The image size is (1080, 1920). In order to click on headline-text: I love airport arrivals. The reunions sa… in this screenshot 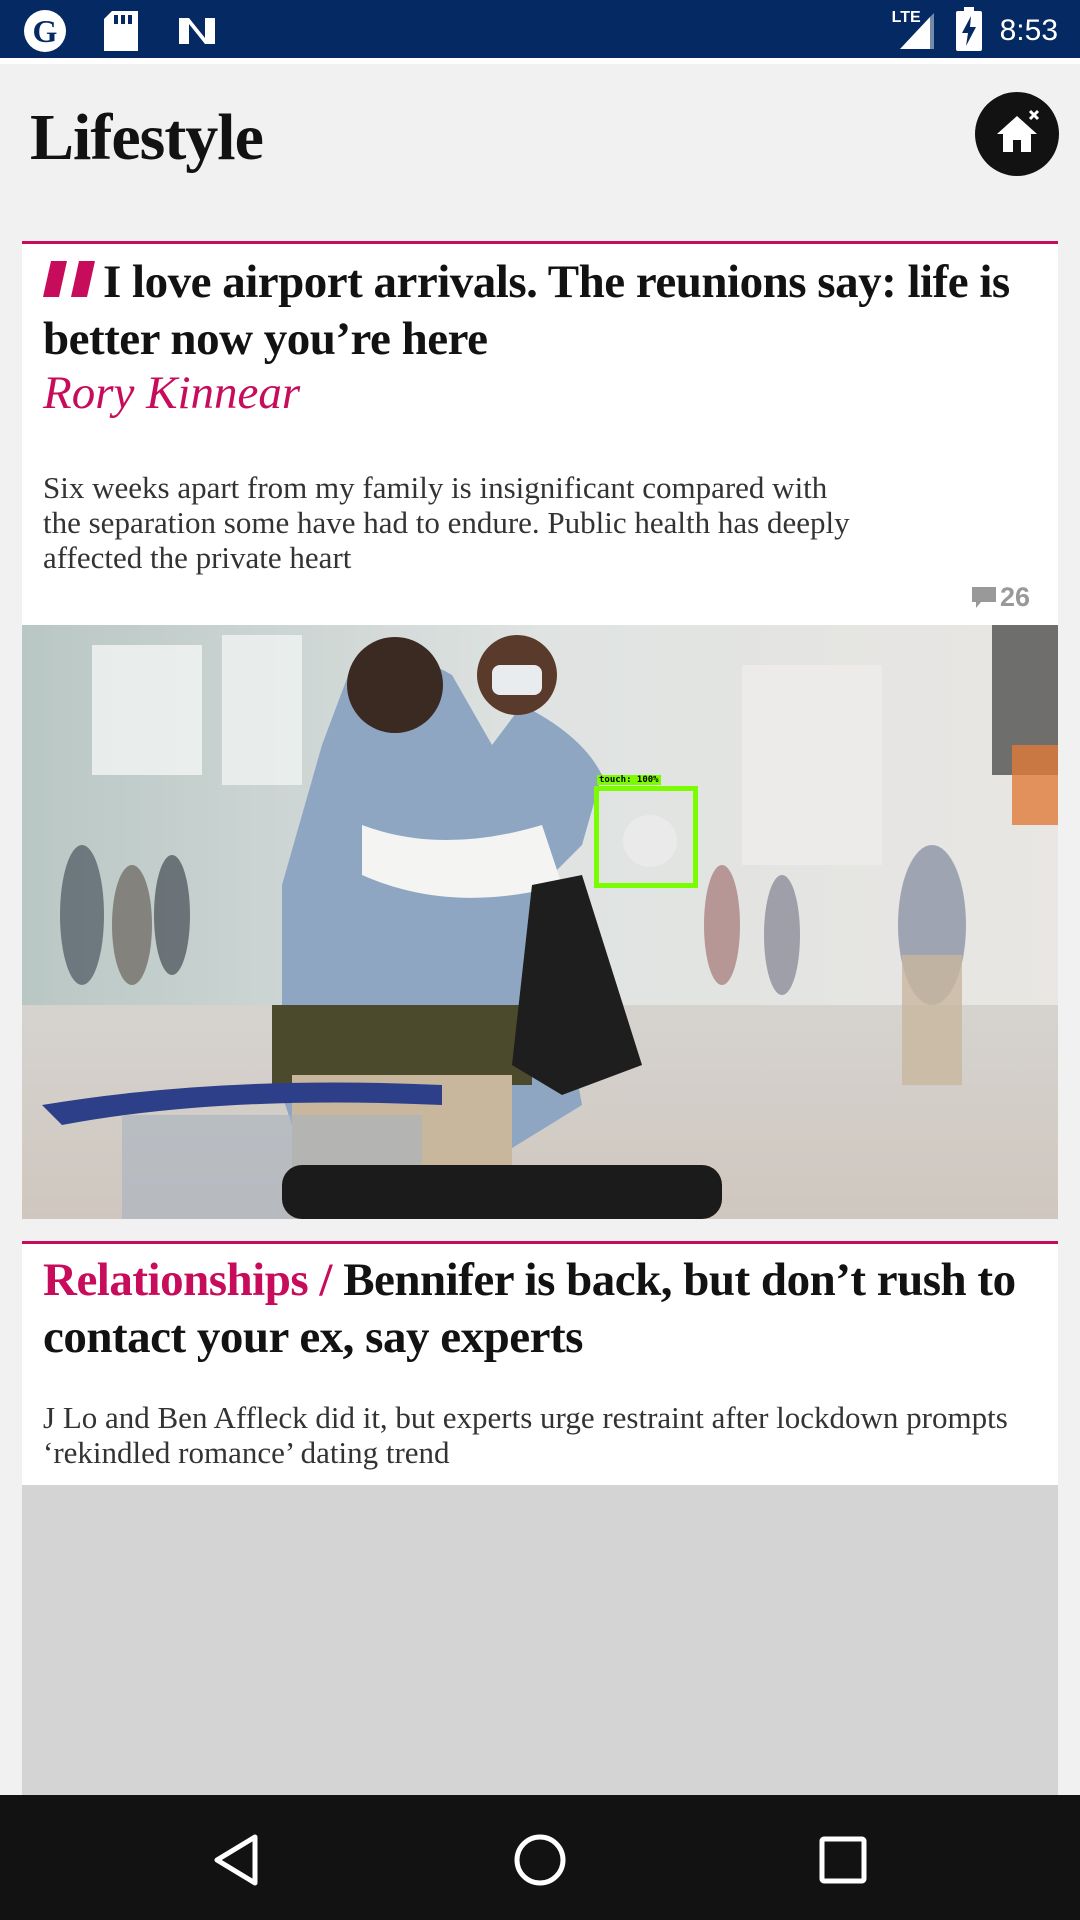, I will do `click(526, 310)`.